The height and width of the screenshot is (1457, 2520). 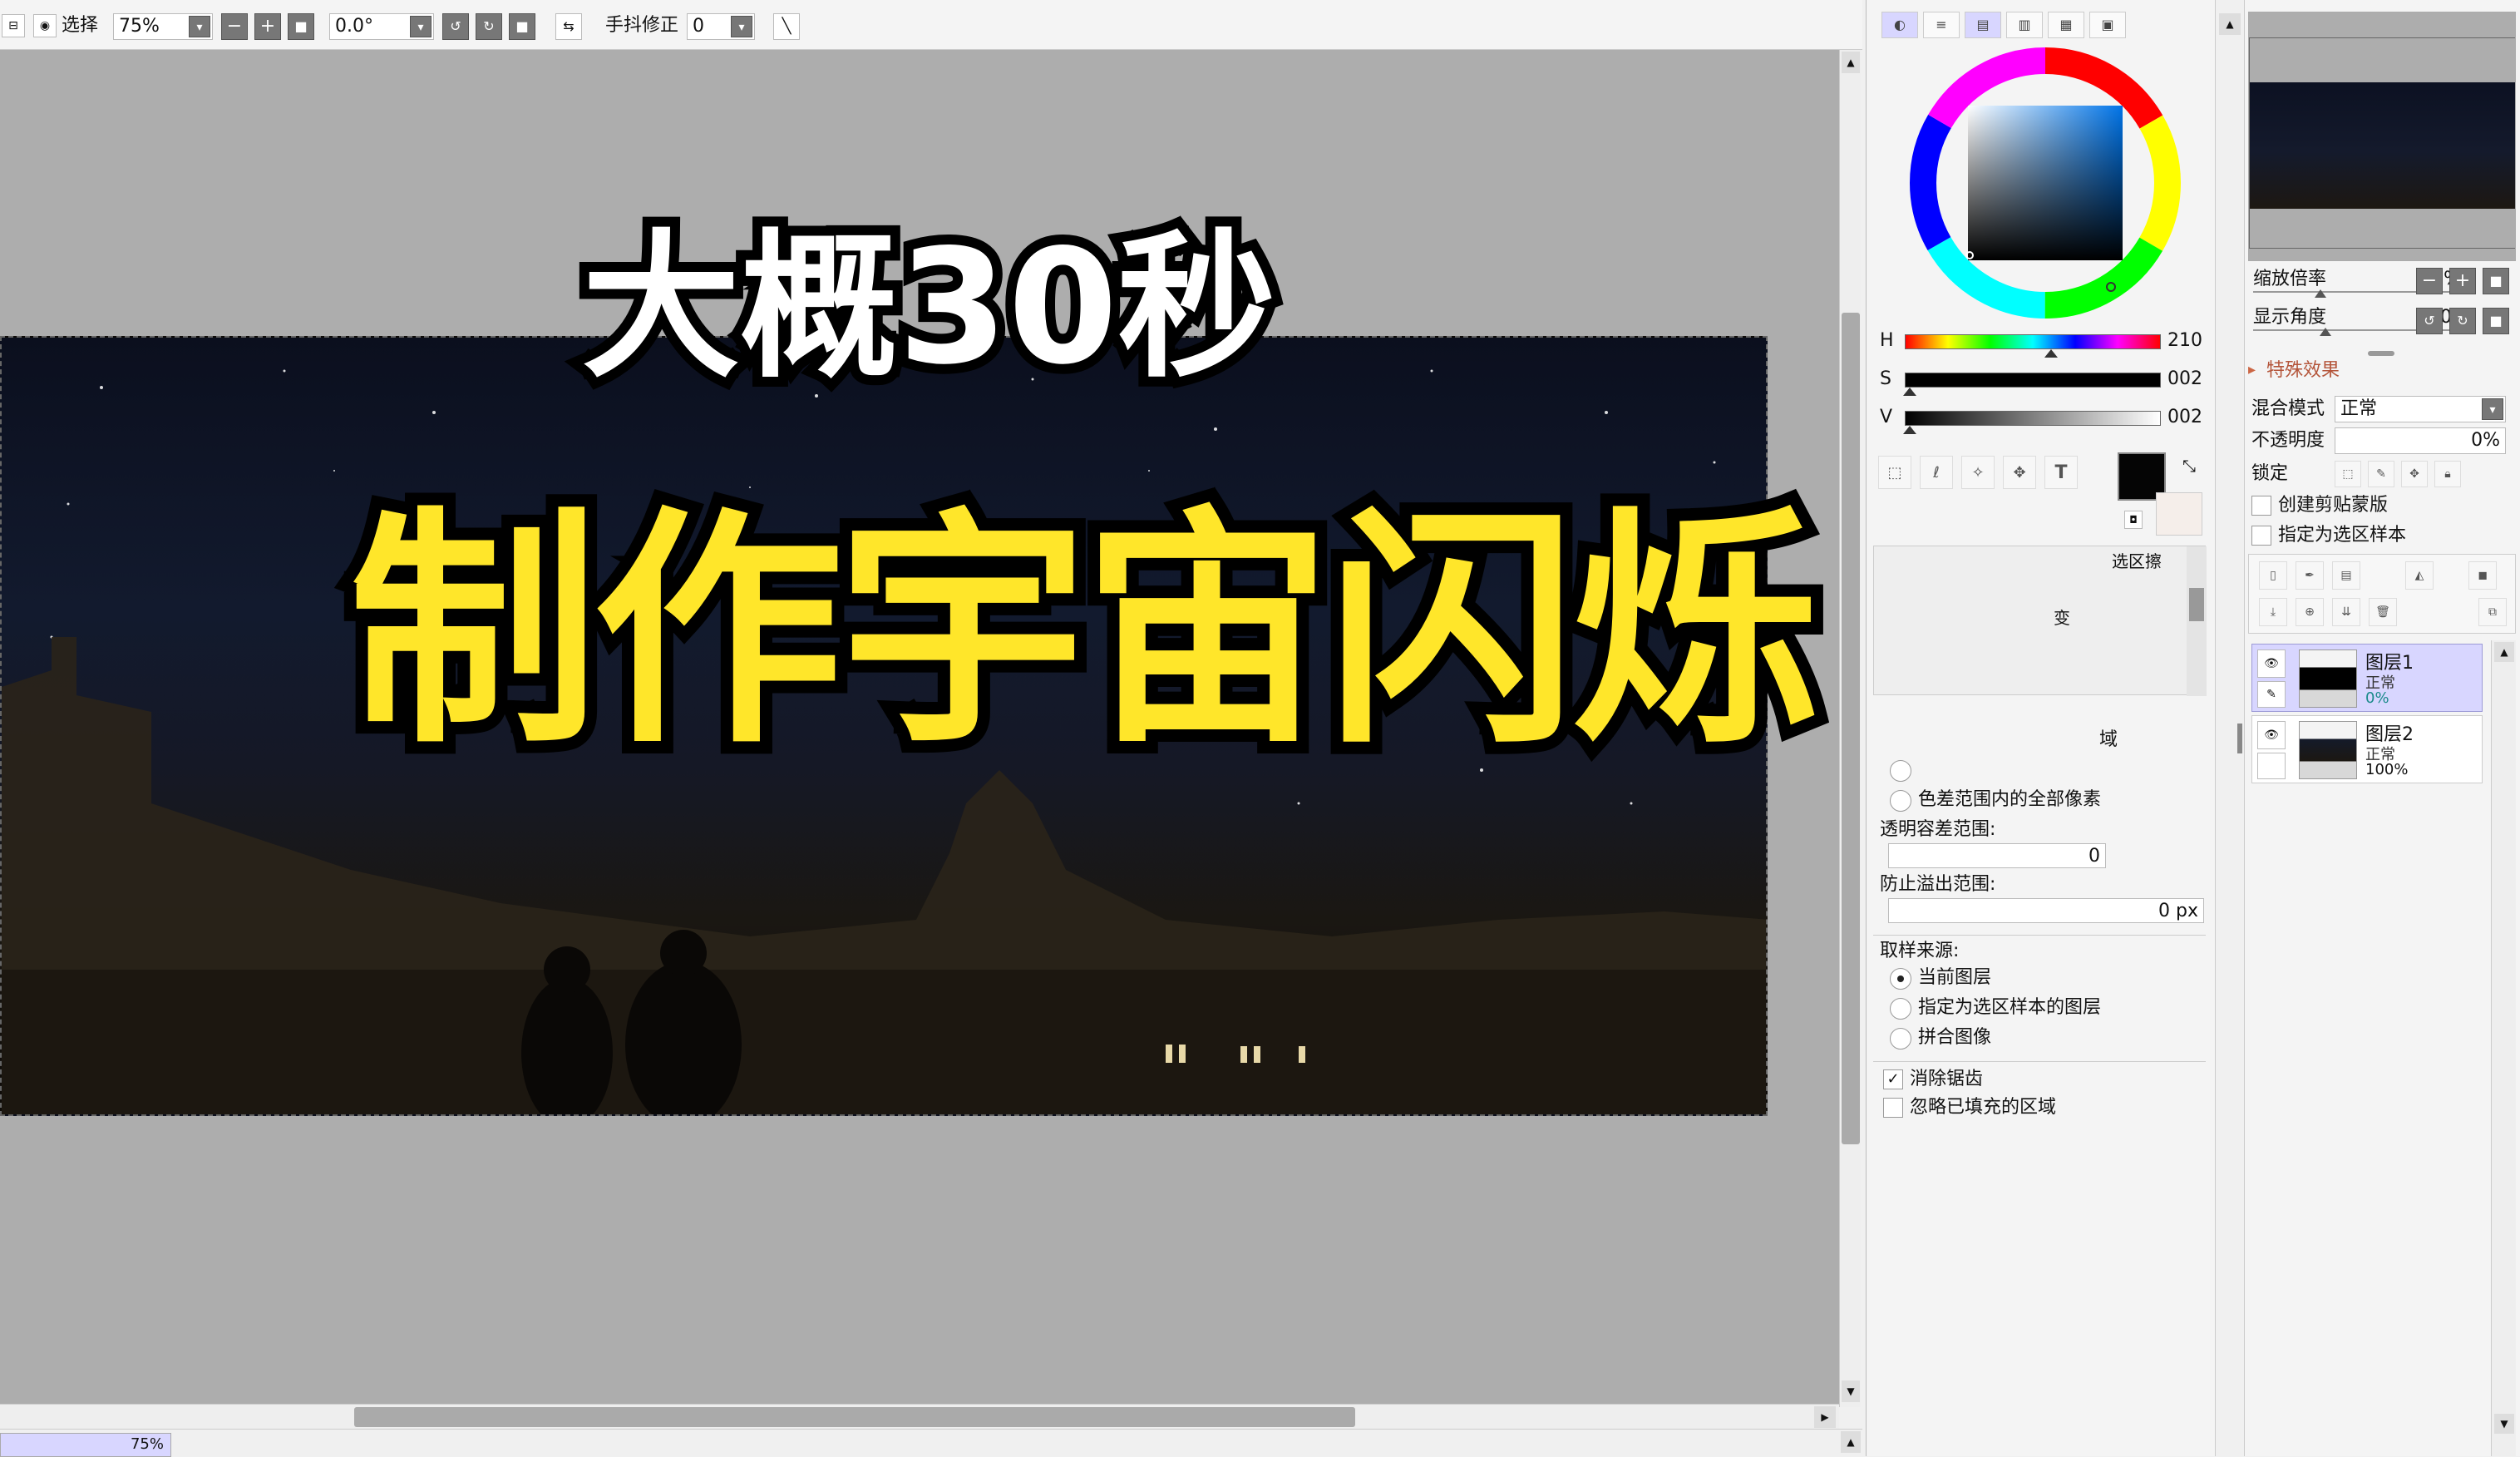 I want to click on swatches-tab: ▦, so click(x=2066, y=25).